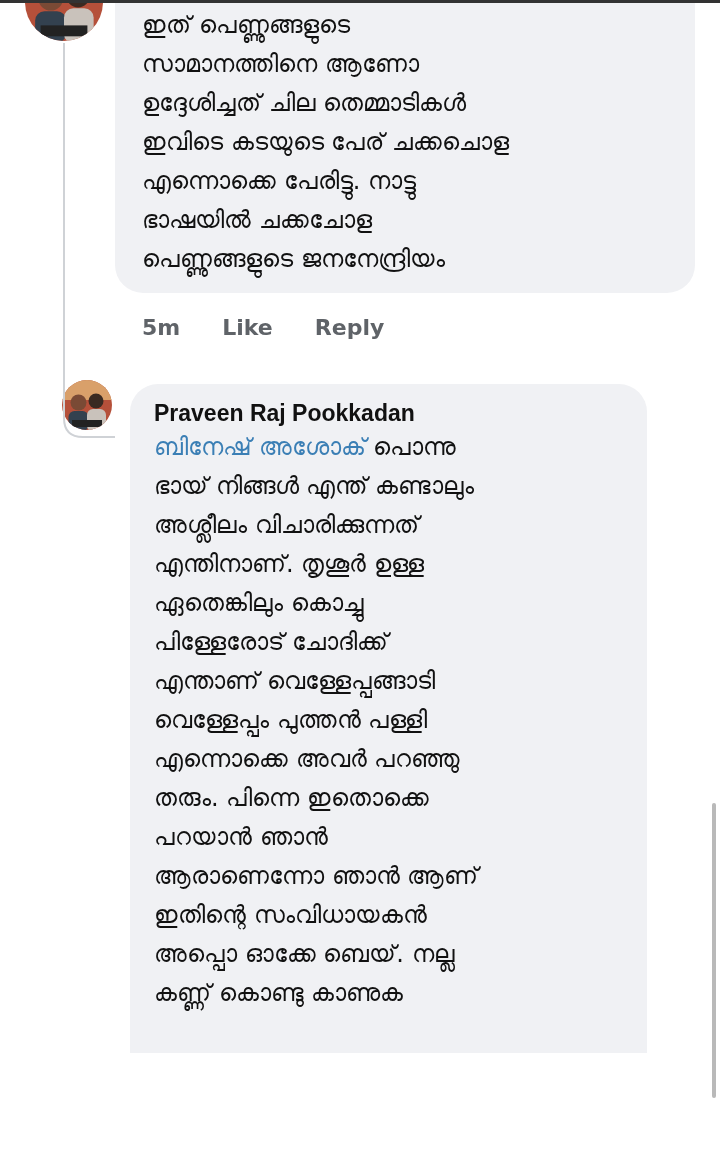 The width and height of the screenshot is (720, 1168). What do you see at coordinates (326, 142) in the screenshot?
I see `comment-text: ഇവിടെ കടയുടെ പേര് ചക്കചൊള` at bounding box center [326, 142].